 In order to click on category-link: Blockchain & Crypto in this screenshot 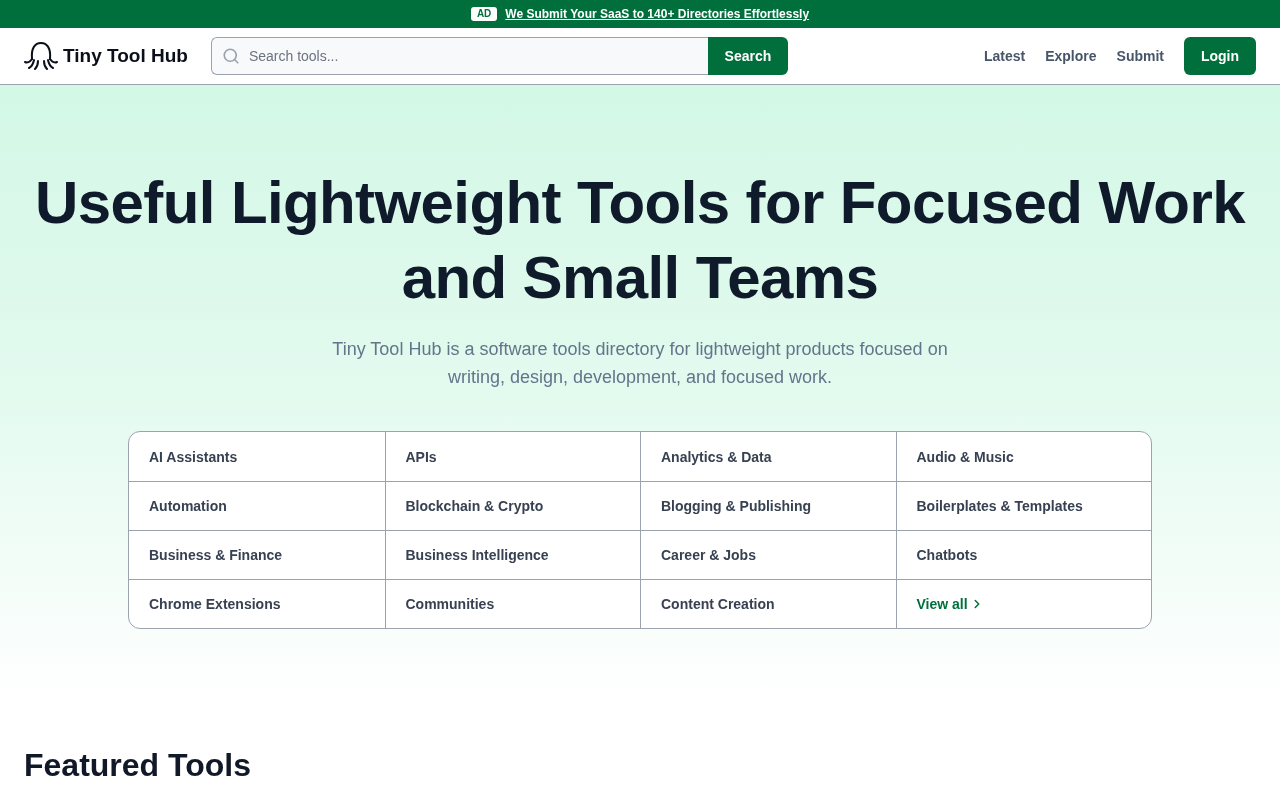, I will do `click(512, 505)`.